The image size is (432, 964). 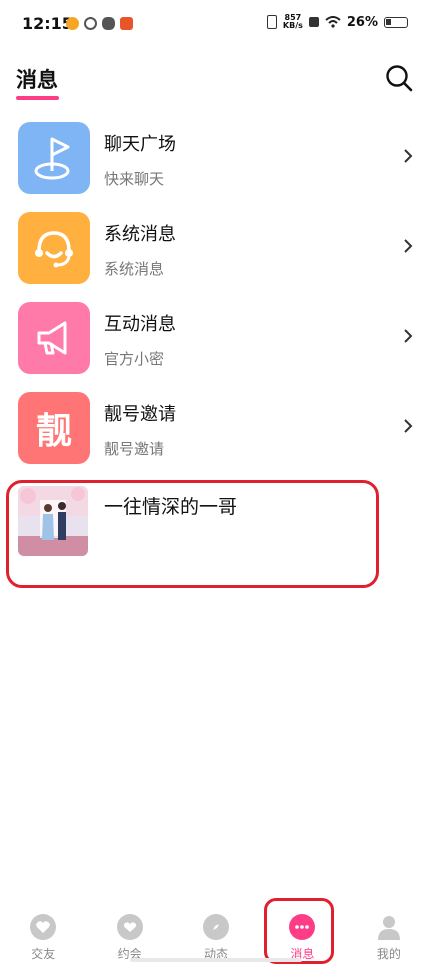 What do you see at coordinates (362, 22) in the screenshot?
I see `battery-percent: 26%` at bounding box center [362, 22].